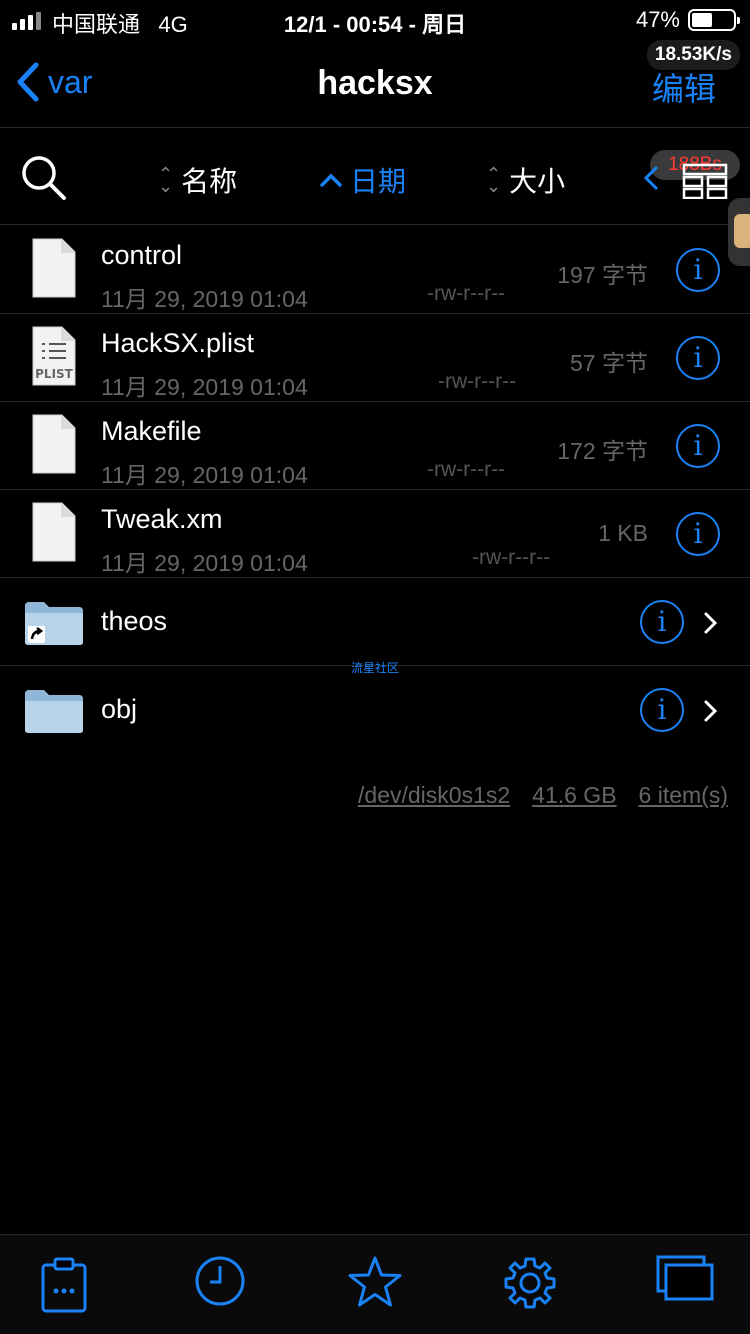 This screenshot has height=1334, width=750. What do you see at coordinates (54, 374) in the screenshot?
I see `svg-text: PLIST` at bounding box center [54, 374].